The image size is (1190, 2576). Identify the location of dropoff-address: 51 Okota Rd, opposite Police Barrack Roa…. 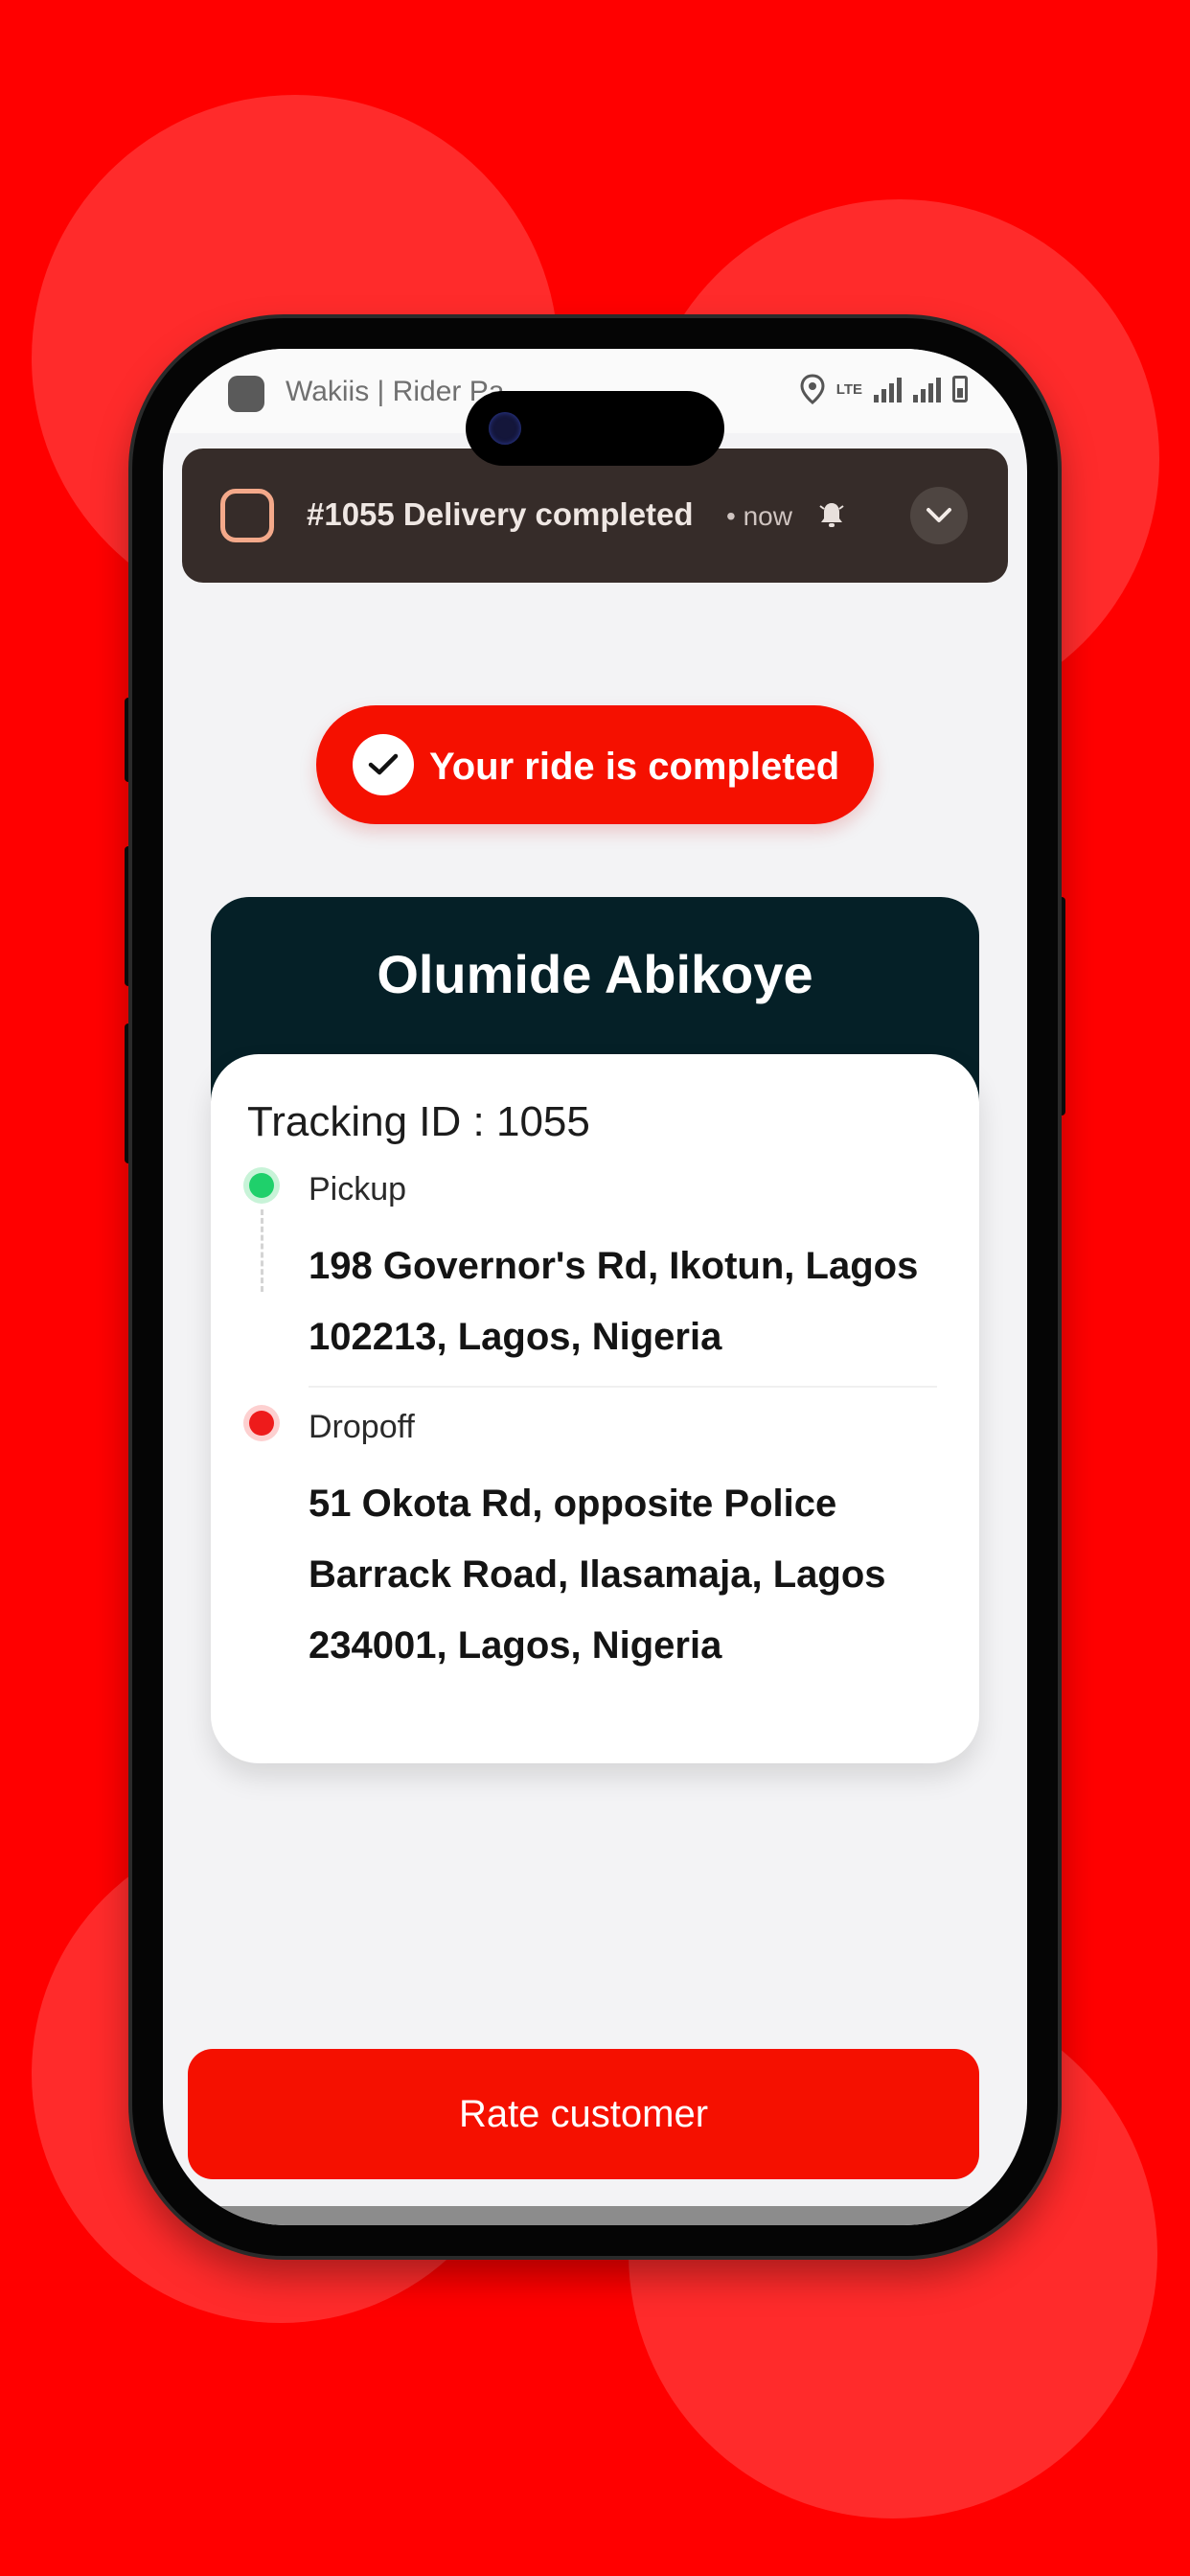
(598, 1575).